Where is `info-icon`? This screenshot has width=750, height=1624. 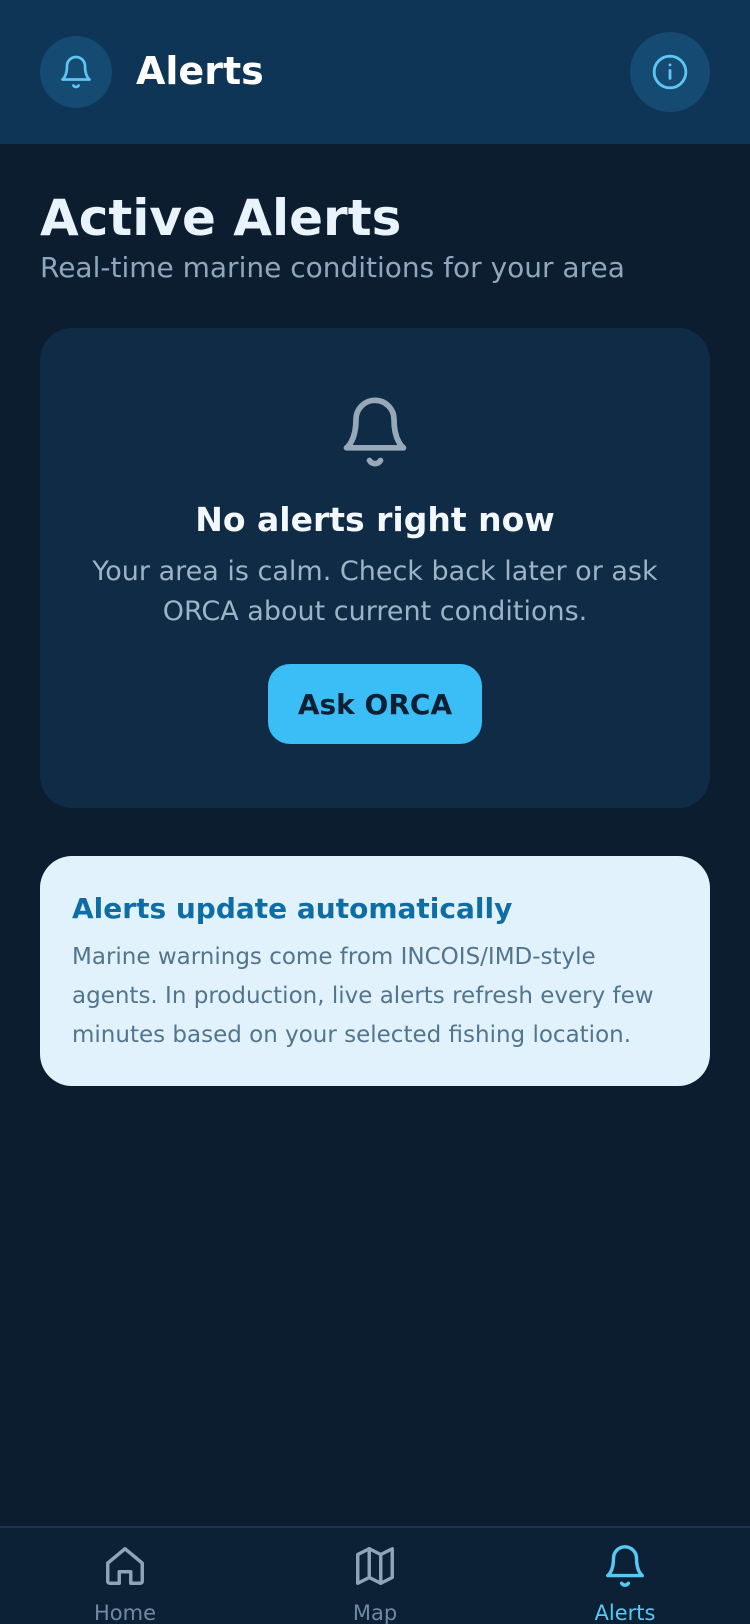 info-icon is located at coordinates (670, 72).